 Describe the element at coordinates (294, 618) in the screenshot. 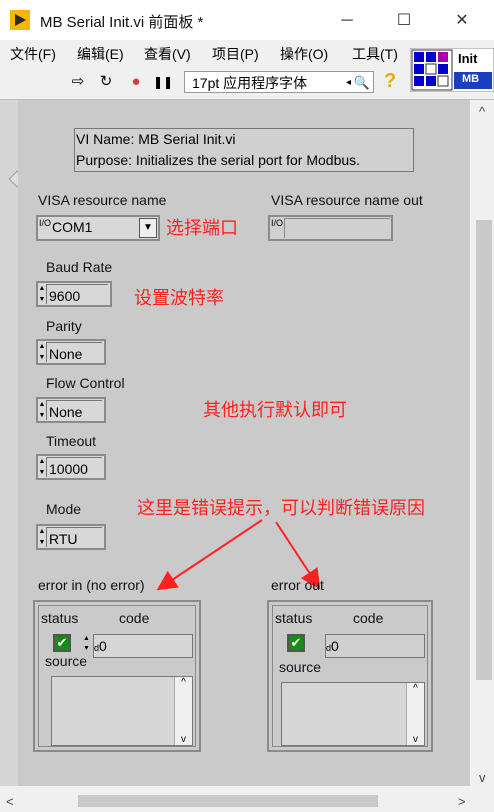

I see `error-out-status-label: status` at that location.